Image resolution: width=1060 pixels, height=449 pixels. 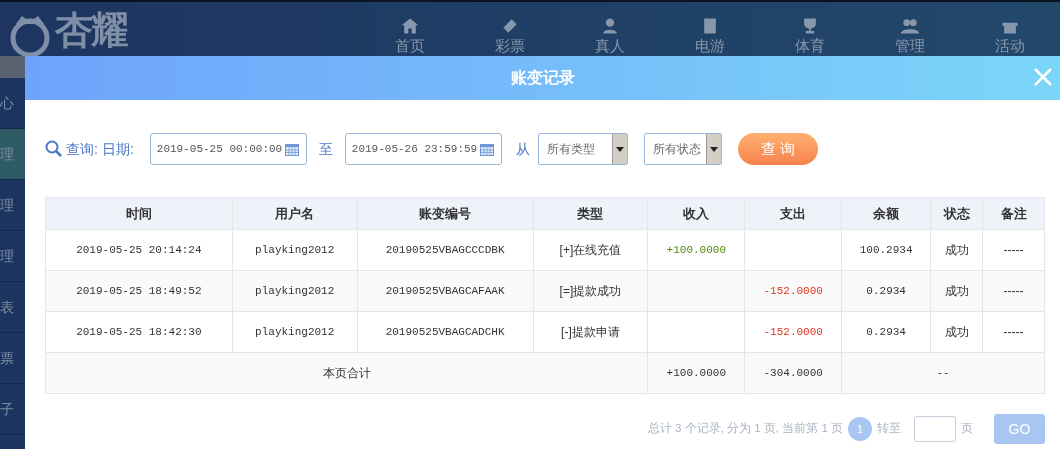 What do you see at coordinates (30, 36) in the screenshot?
I see `logo-icon` at bounding box center [30, 36].